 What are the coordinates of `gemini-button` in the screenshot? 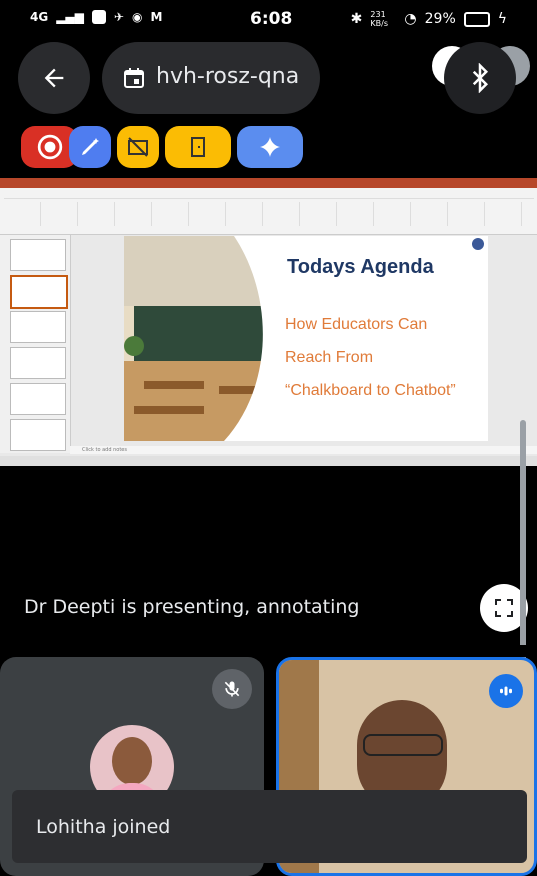 It's located at (270, 147).